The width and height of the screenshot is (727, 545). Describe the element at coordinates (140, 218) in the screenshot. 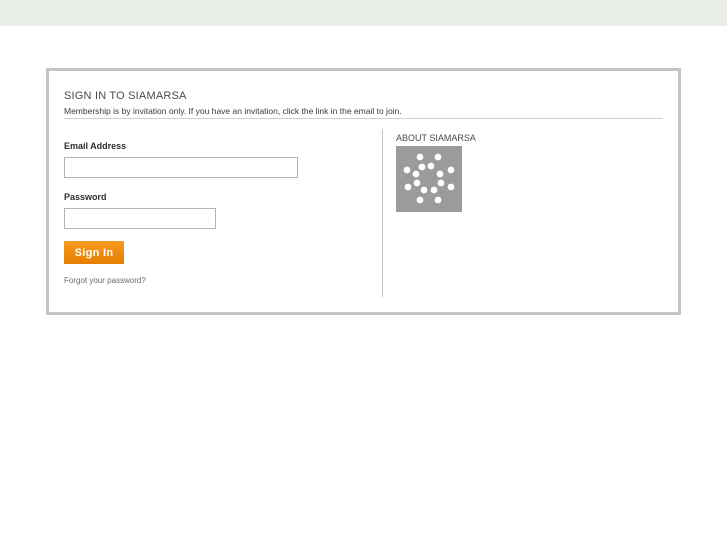

I see `password-field` at that location.